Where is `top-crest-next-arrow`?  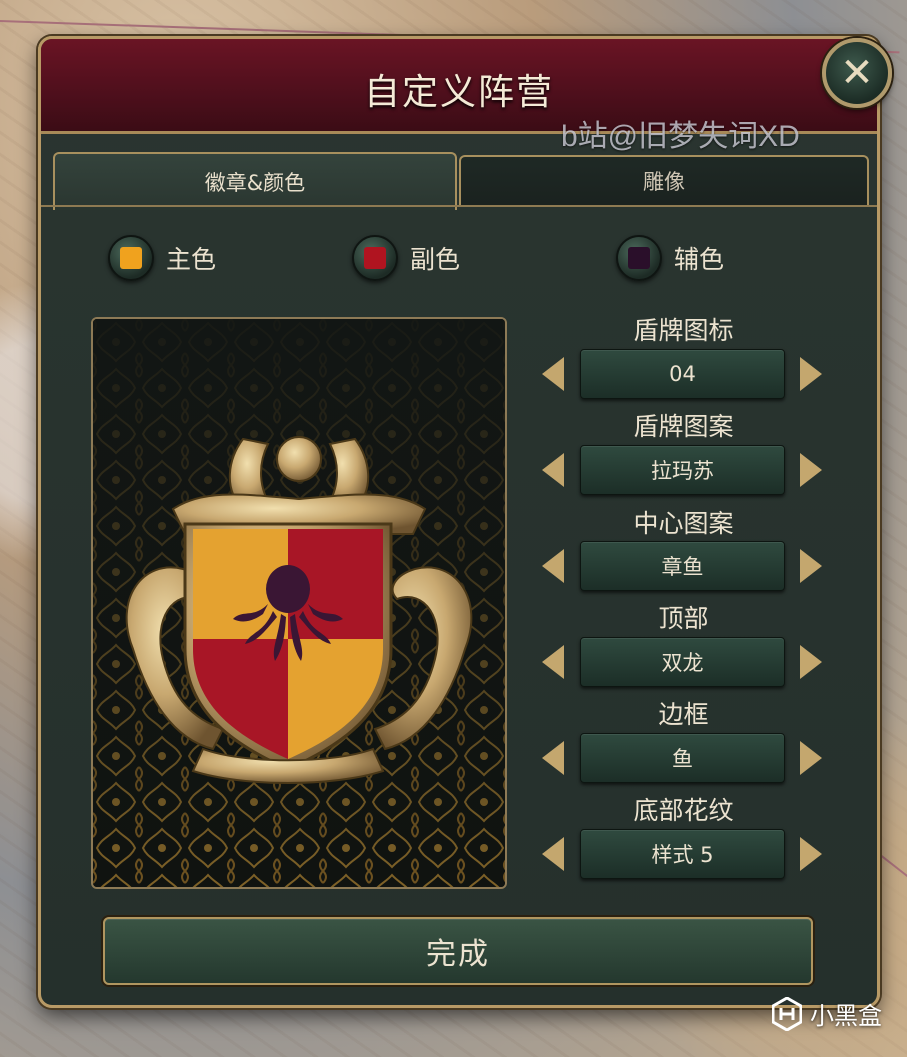
top-crest-next-arrow is located at coordinates (811, 662).